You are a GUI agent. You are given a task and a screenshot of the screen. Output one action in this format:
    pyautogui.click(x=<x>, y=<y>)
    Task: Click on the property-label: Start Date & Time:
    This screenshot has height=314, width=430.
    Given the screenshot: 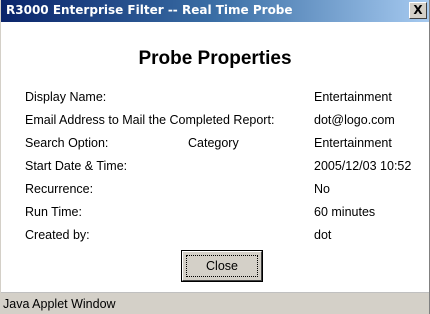 What is the action you would take?
    pyautogui.click(x=76, y=166)
    